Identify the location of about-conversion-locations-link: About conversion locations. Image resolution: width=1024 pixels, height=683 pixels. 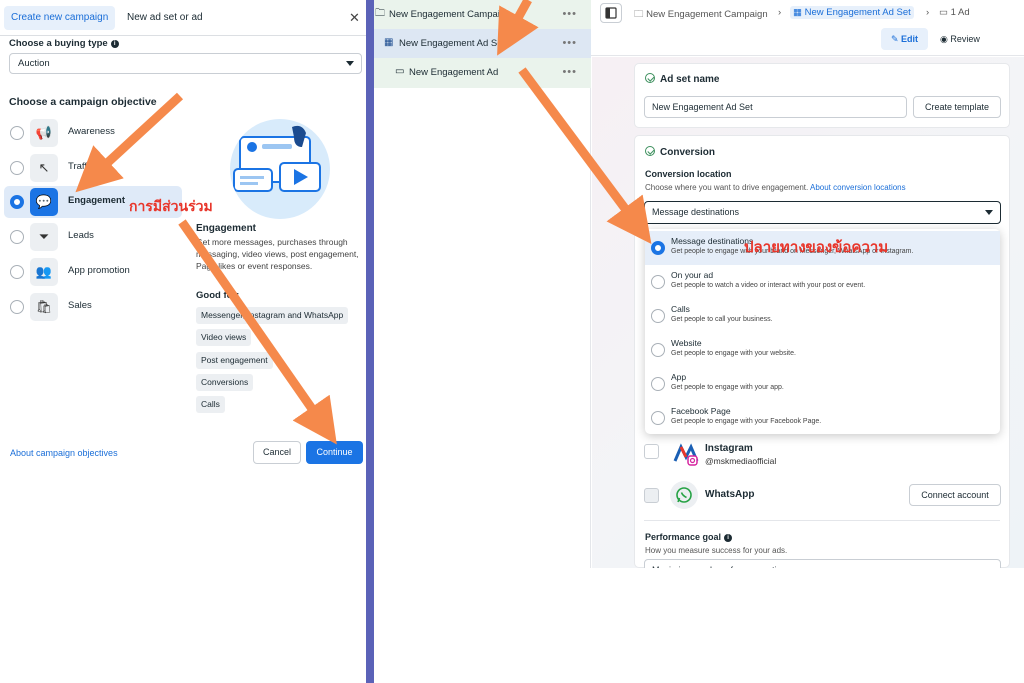
(858, 187).